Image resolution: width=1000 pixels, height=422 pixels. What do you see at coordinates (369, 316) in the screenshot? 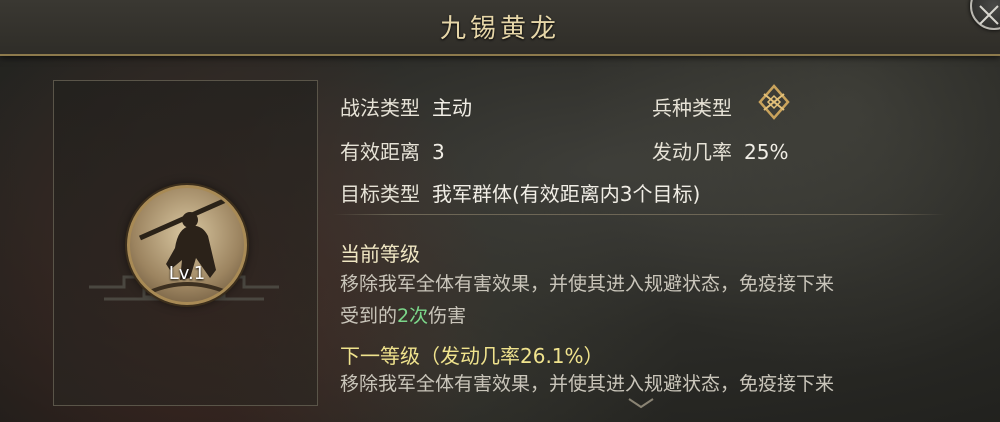
I see `current-desc-prefix: 受到的` at bounding box center [369, 316].